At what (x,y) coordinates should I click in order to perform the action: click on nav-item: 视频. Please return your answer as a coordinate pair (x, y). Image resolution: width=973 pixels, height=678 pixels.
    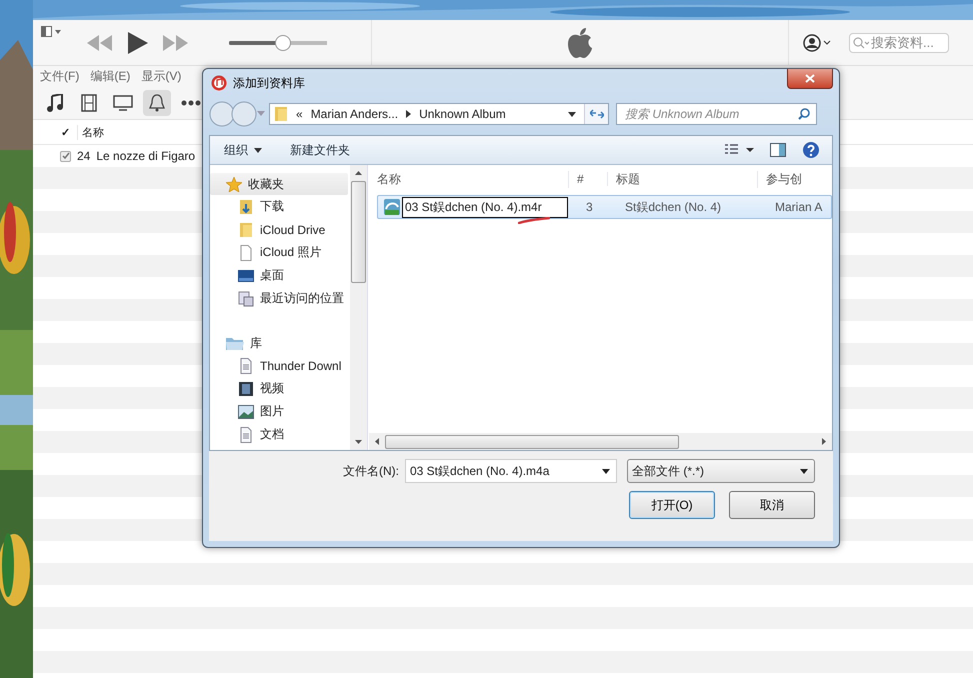
    Looking at the image, I should click on (280, 388).